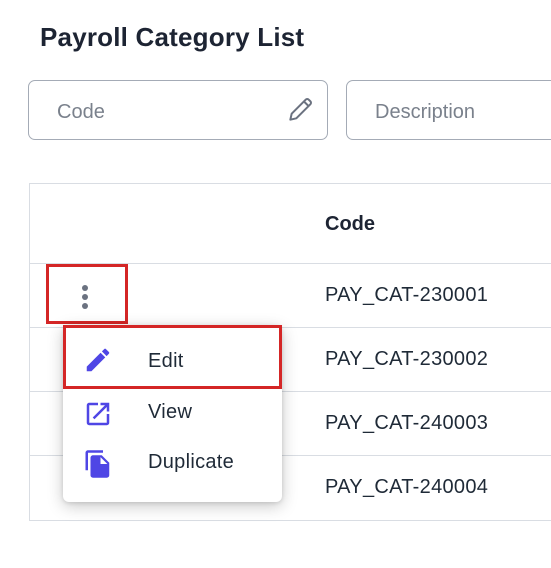  I want to click on menu-item-edit: Edit, so click(172, 357).